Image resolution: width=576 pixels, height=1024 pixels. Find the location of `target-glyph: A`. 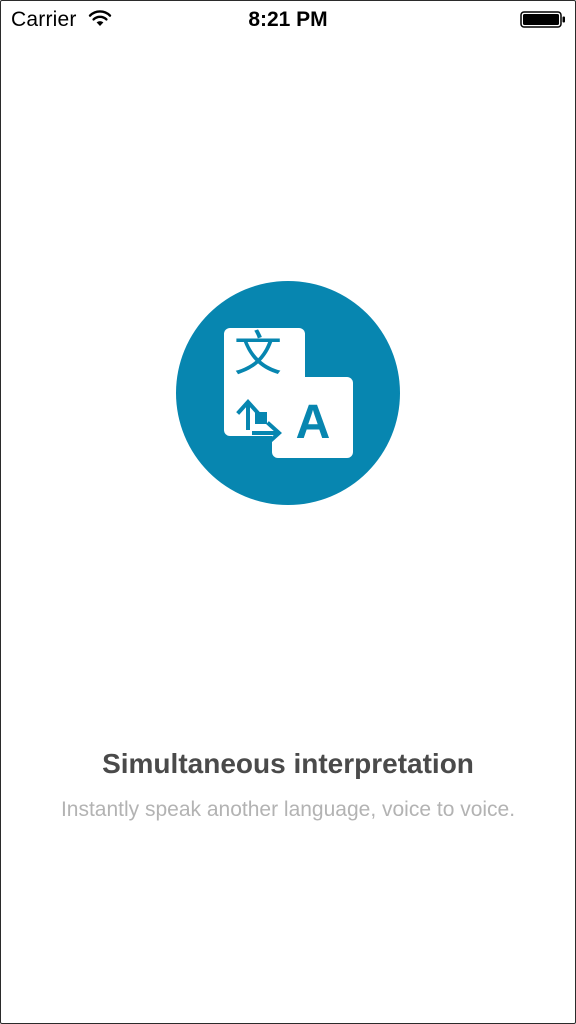

target-glyph: A is located at coordinates (313, 422).